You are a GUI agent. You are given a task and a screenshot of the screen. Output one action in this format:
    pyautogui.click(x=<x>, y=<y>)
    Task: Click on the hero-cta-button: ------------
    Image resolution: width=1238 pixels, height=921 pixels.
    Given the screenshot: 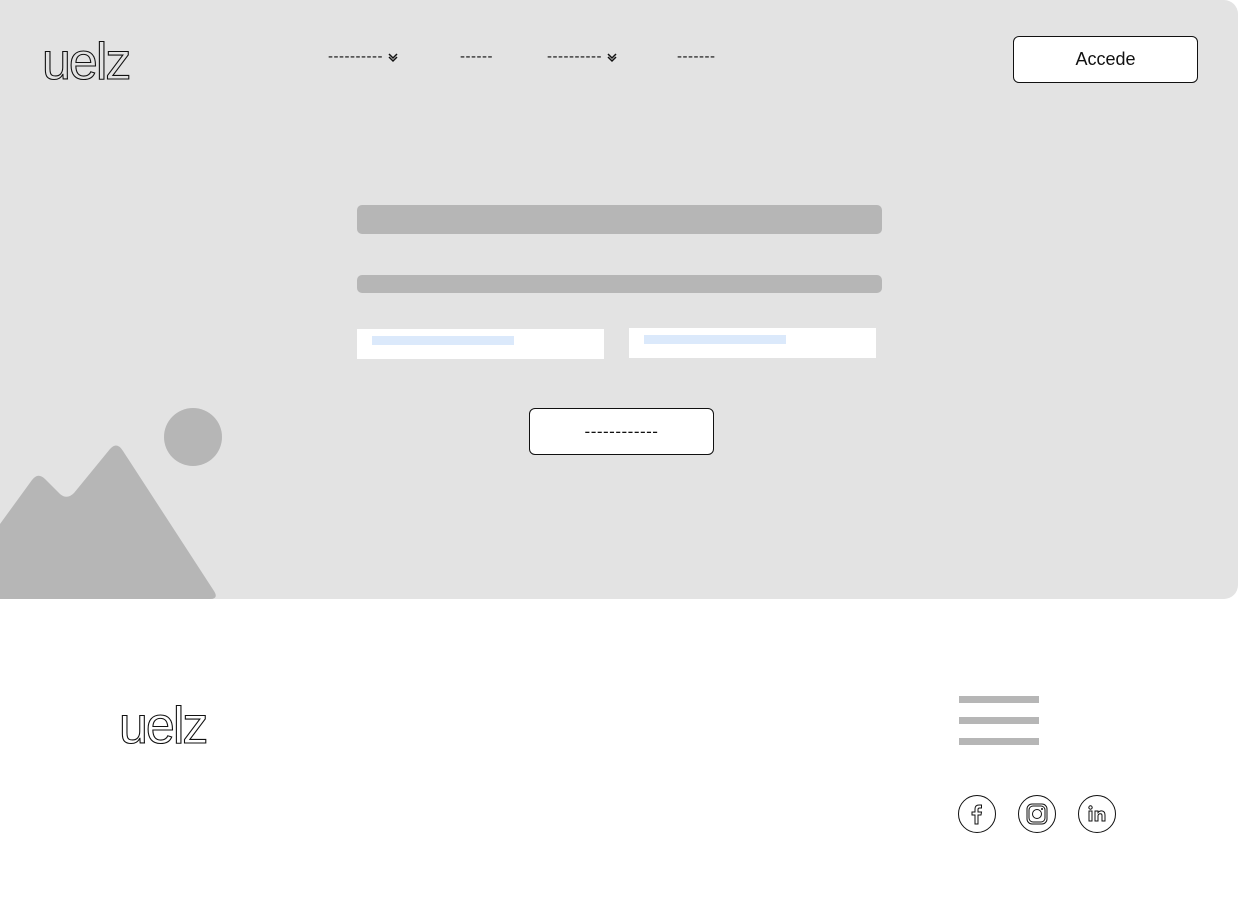 What is the action you would take?
    pyautogui.click(x=621, y=431)
    